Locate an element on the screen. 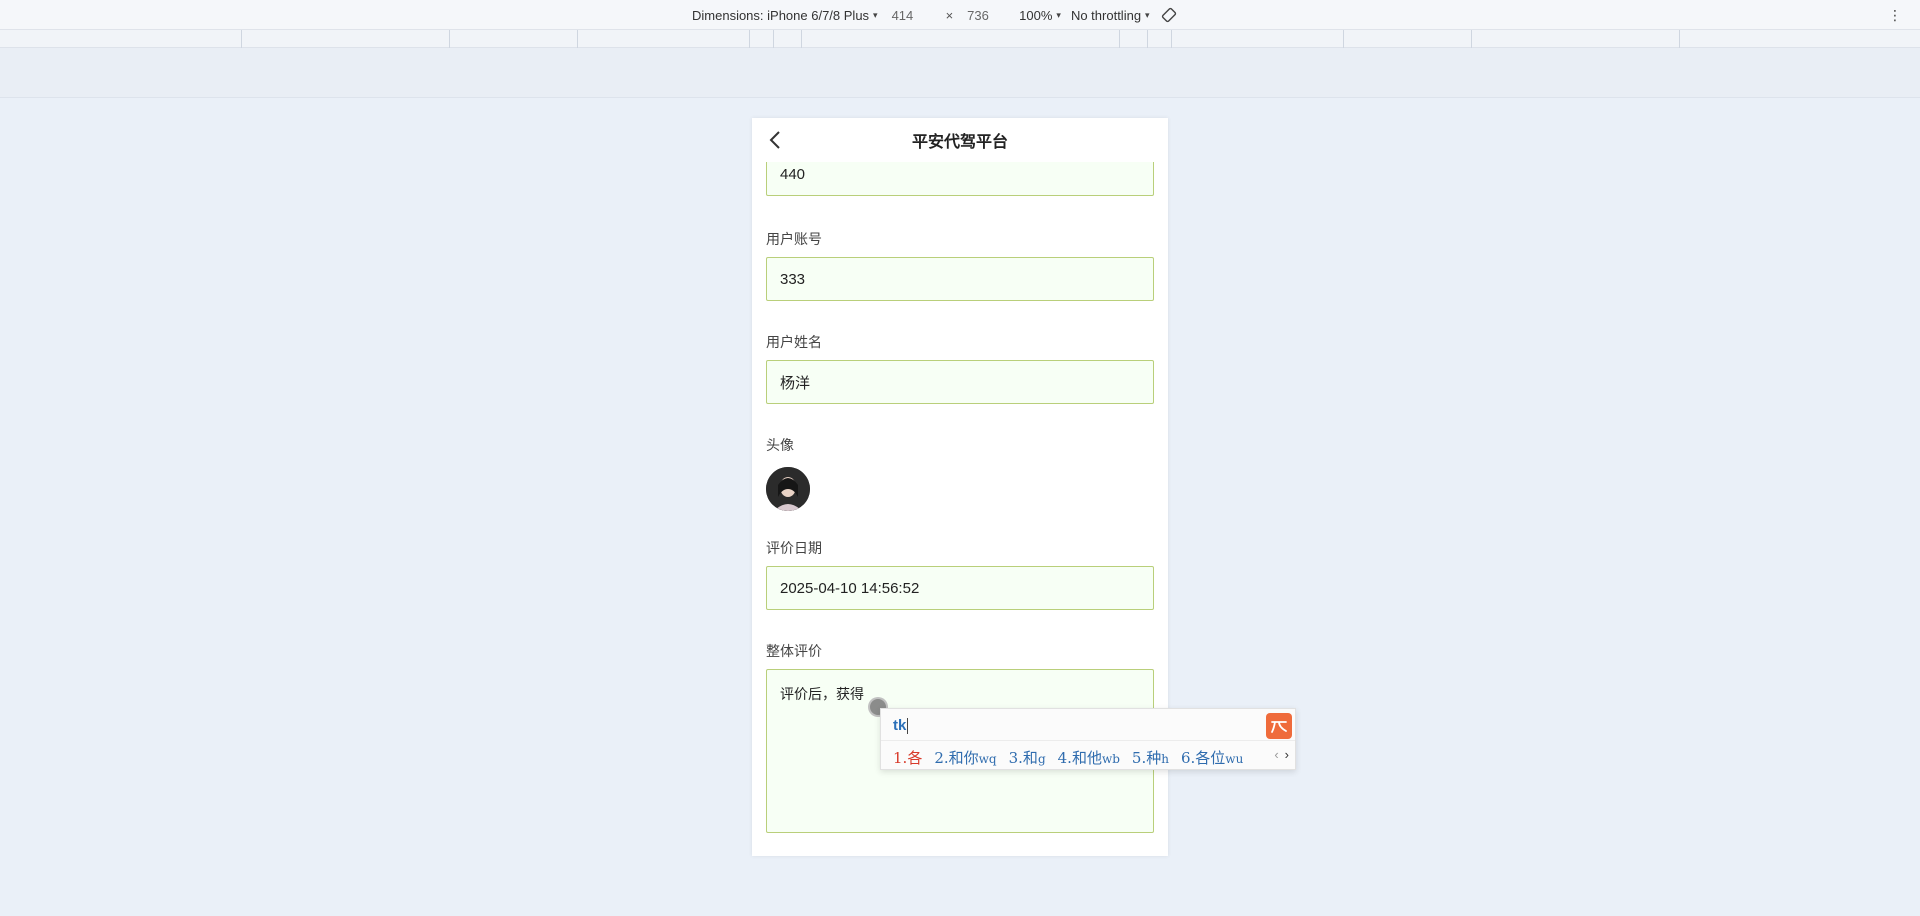  height-input: 736 is located at coordinates (991, 15).